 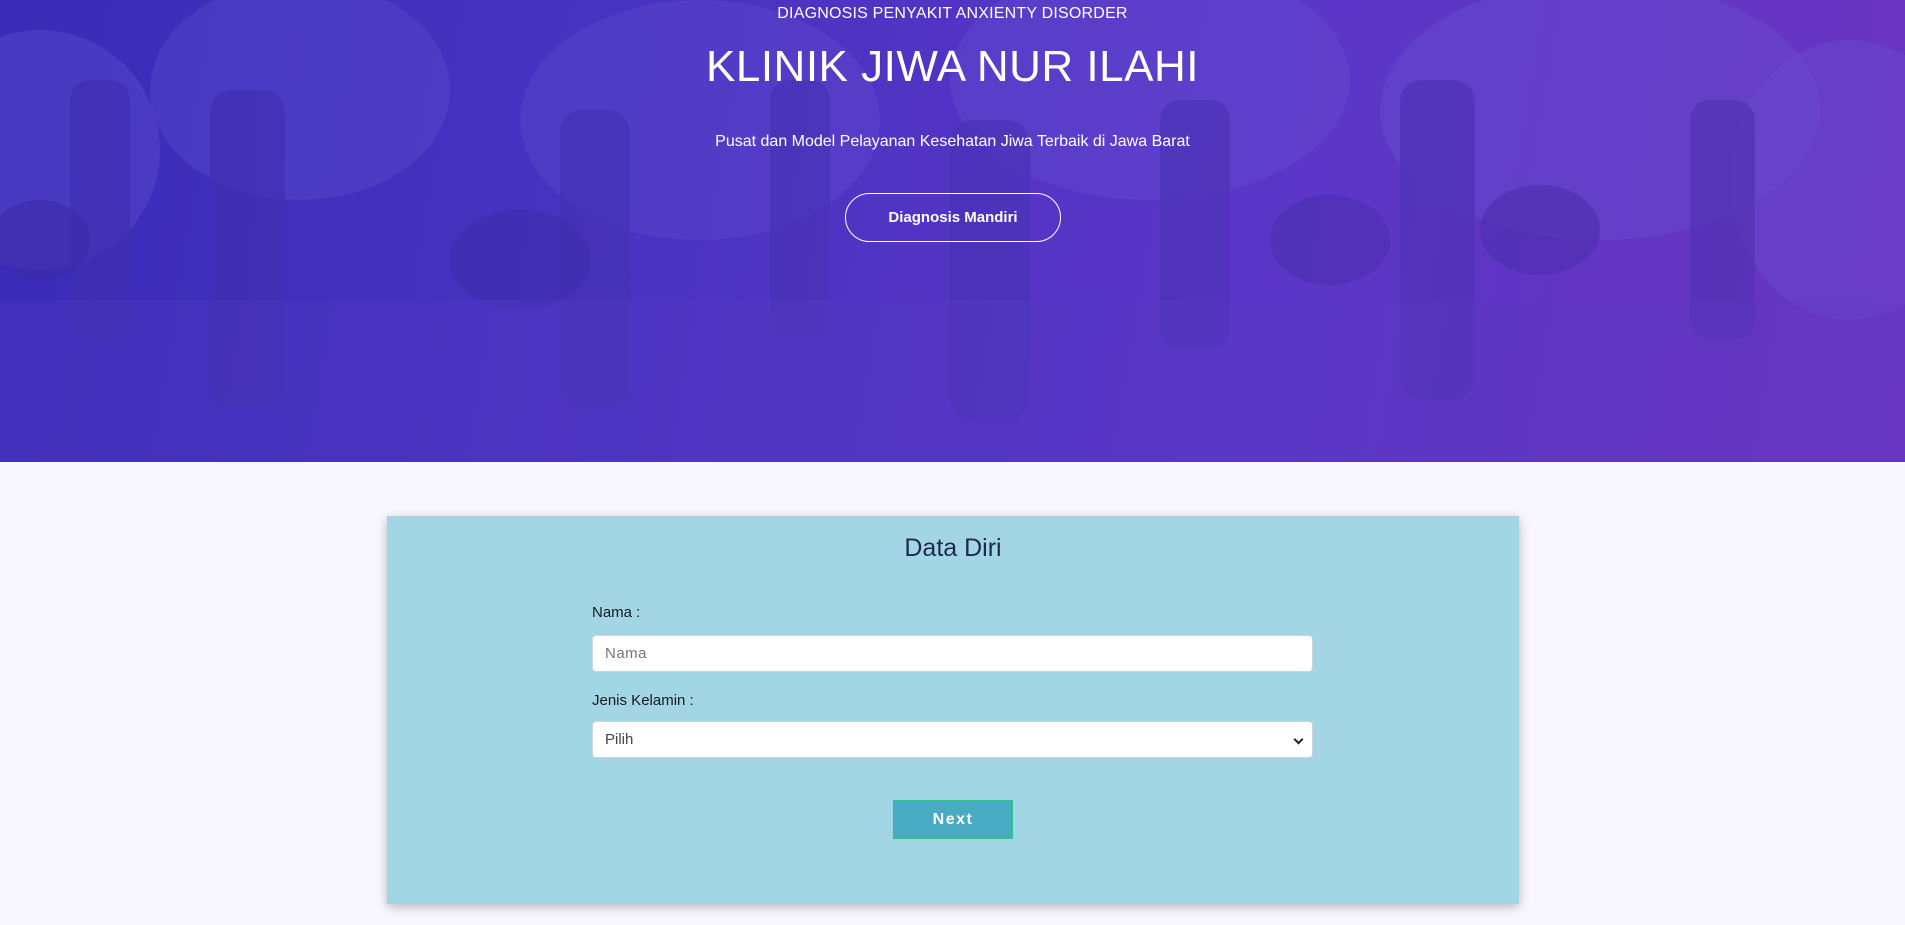 I want to click on chevron-down-icon, so click(x=1298, y=739).